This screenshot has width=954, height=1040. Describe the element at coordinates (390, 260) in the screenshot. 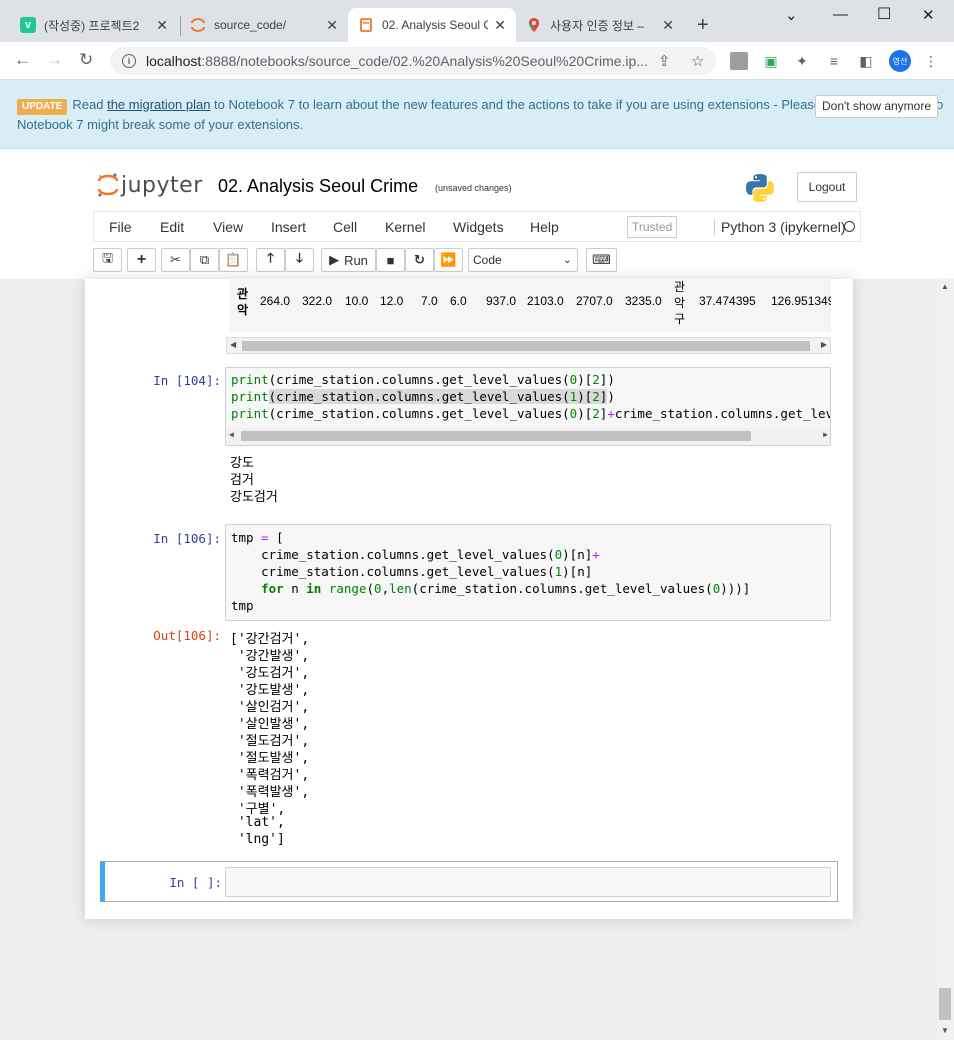

I see `interrupt-button: ■` at that location.